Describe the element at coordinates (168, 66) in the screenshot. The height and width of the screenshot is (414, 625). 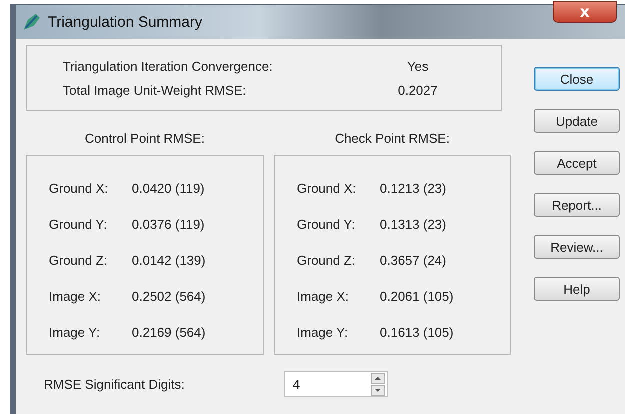
I see `summary-label: Triangulation Iteration Convergence:` at that location.